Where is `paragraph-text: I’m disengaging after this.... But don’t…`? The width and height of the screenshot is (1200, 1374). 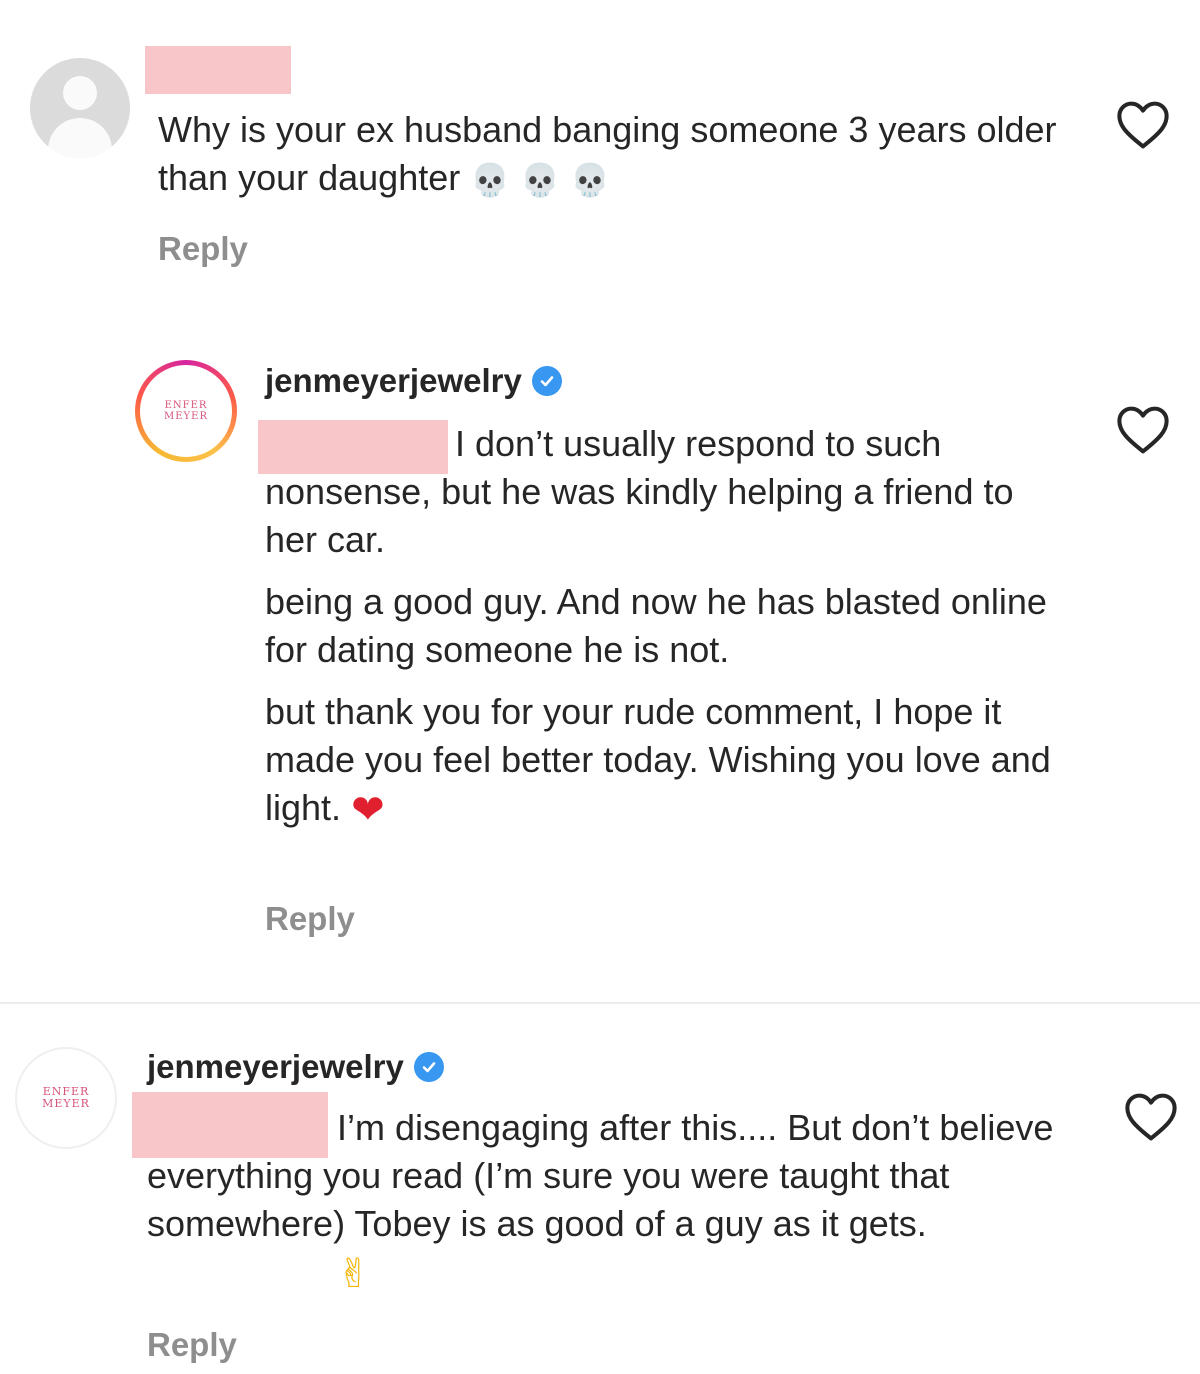 paragraph-text: I’m disengaging after this.... But don’t… is located at coordinates (600, 1175).